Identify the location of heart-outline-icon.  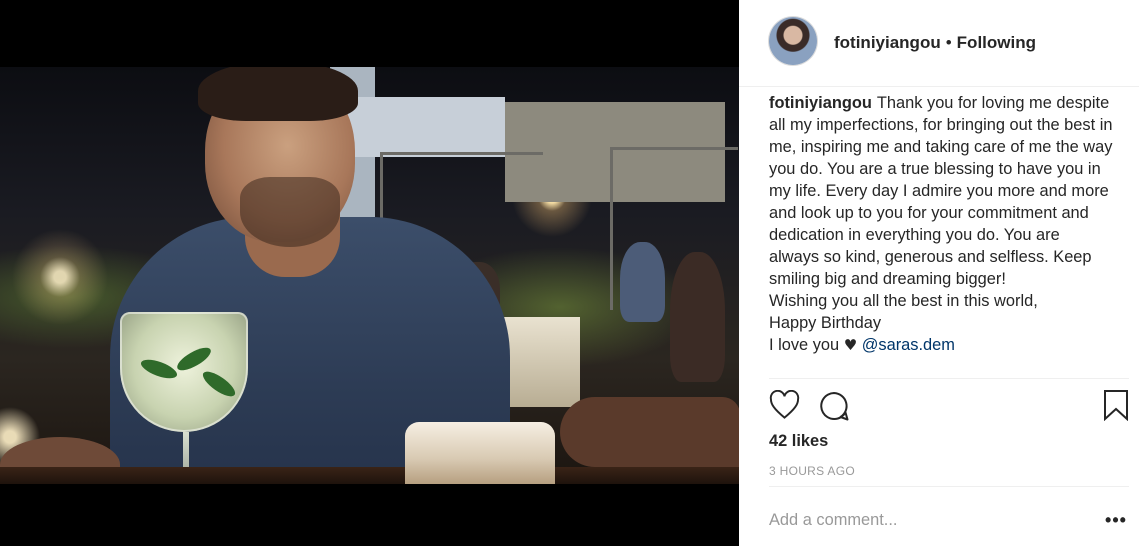
(784, 405).